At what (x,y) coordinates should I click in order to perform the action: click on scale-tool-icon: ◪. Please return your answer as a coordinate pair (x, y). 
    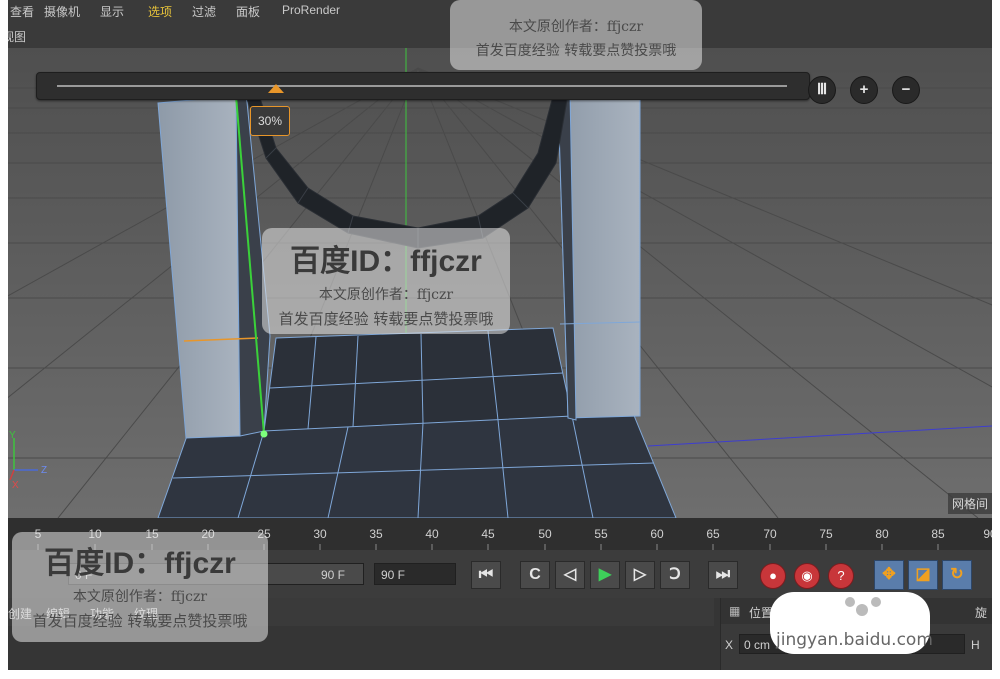
    Looking at the image, I should click on (923, 574).